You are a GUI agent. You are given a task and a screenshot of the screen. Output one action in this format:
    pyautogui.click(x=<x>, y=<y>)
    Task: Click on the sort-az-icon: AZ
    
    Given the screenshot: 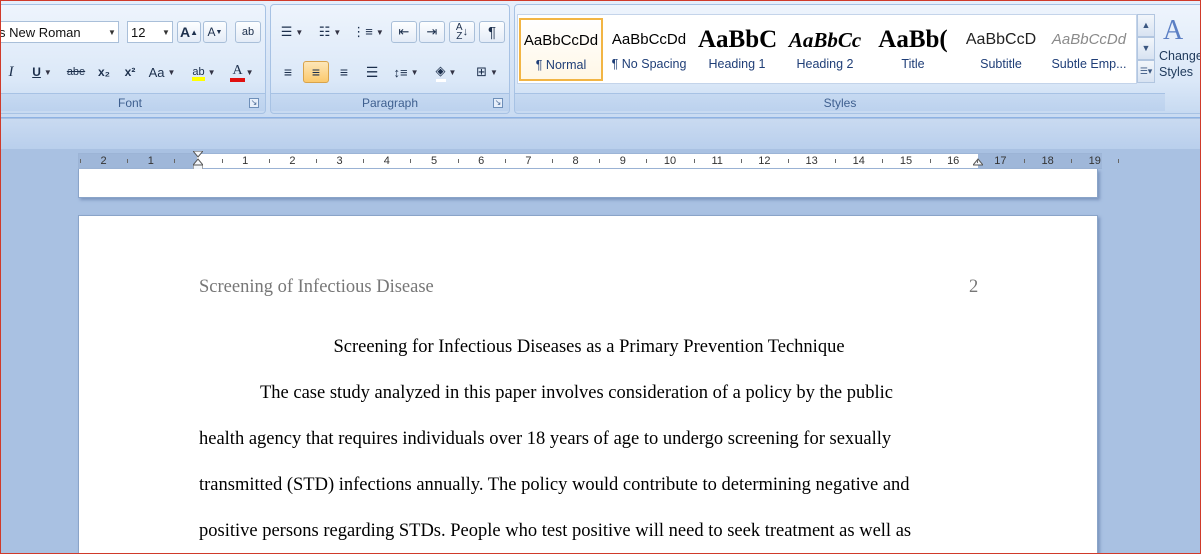 What is the action you would take?
    pyautogui.click(x=459, y=32)
    